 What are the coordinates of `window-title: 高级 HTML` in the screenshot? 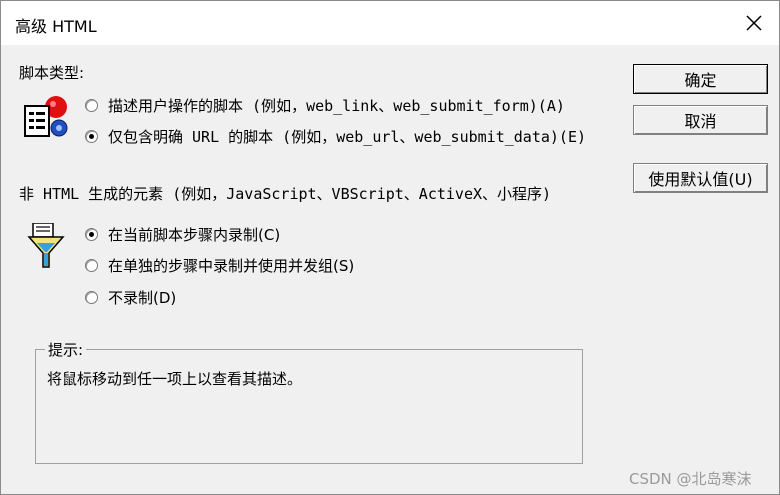 It's located at (56, 26).